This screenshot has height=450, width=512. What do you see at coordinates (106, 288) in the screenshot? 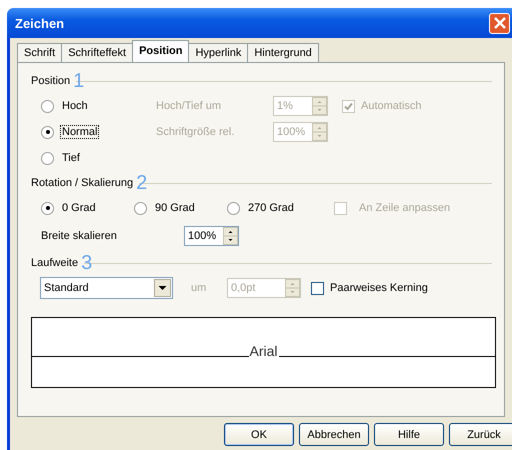
I see `dropdown: Standard` at bounding box center [106, 288].